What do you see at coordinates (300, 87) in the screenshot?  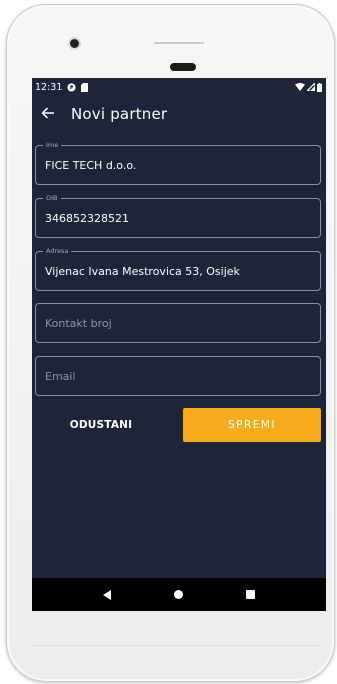 I see `wifi-icon` at bounding box center [300, 87].